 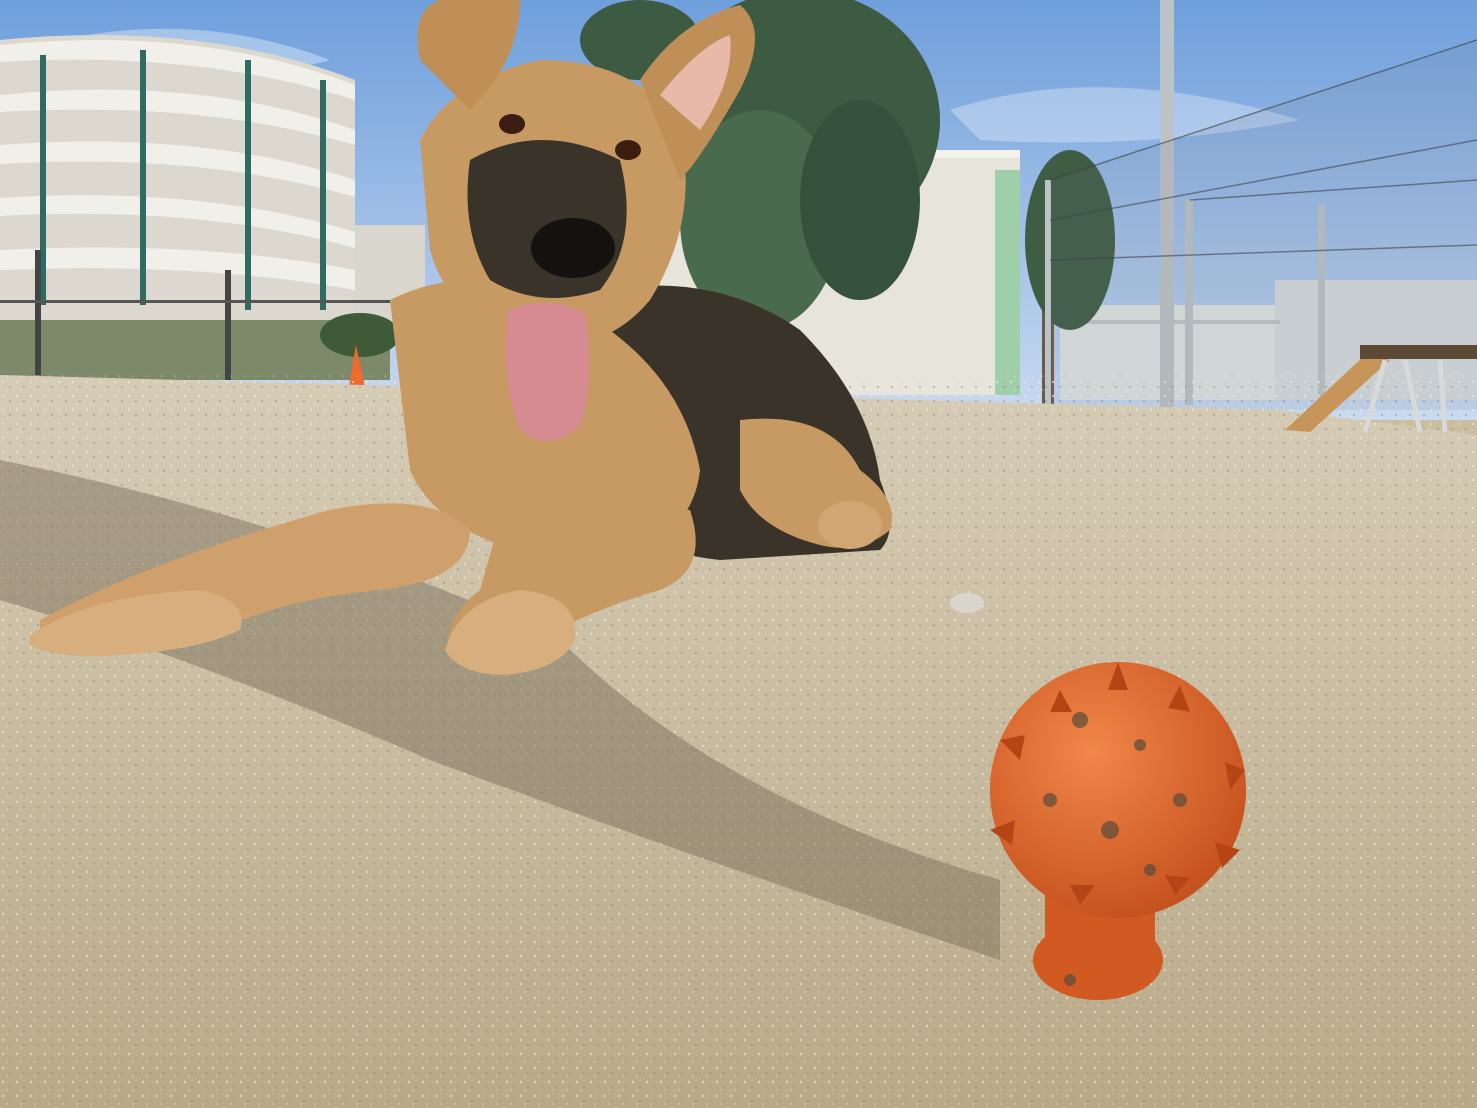 I want to click on parking-garage, so click(x=177, y=177).